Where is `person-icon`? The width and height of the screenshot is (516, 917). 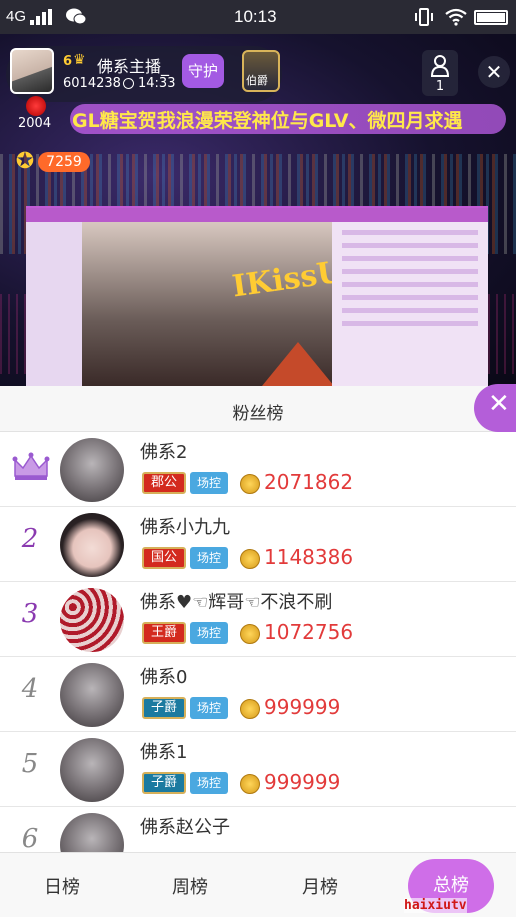 person-icon is located at coordinates (440, 66).